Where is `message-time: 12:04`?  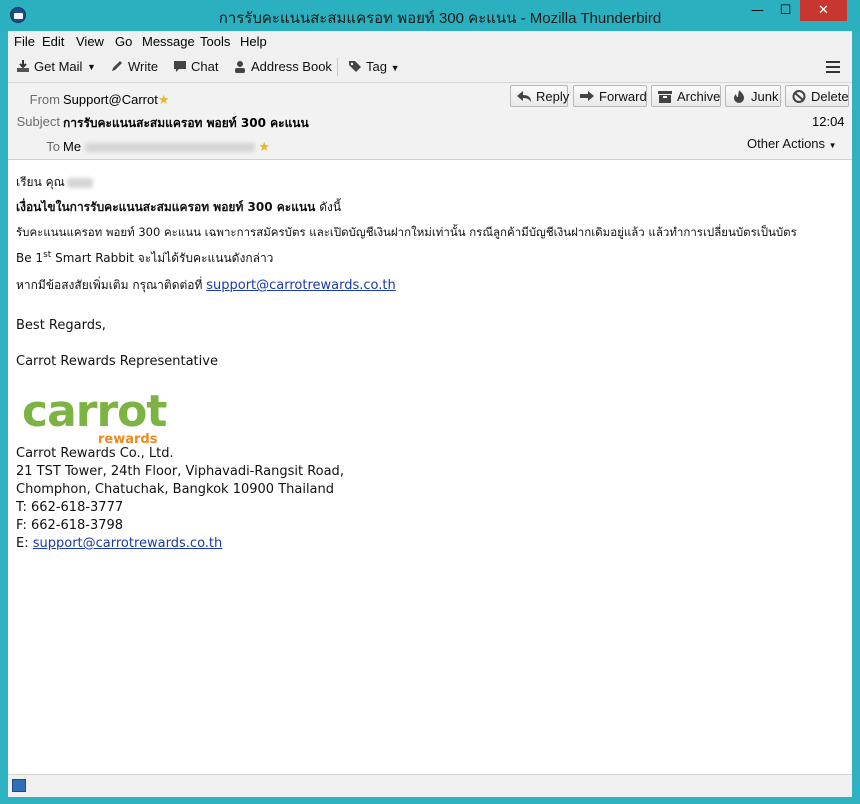
message-time: 12:04 is located at coordinates (828, 121).